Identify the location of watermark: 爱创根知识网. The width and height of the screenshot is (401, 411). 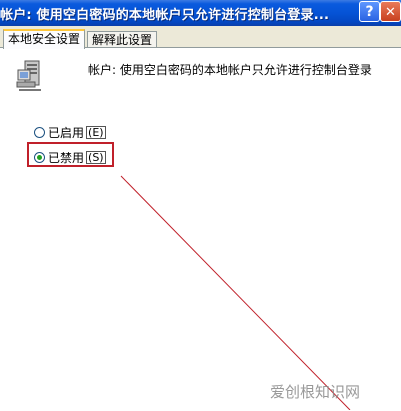
(315, 392).